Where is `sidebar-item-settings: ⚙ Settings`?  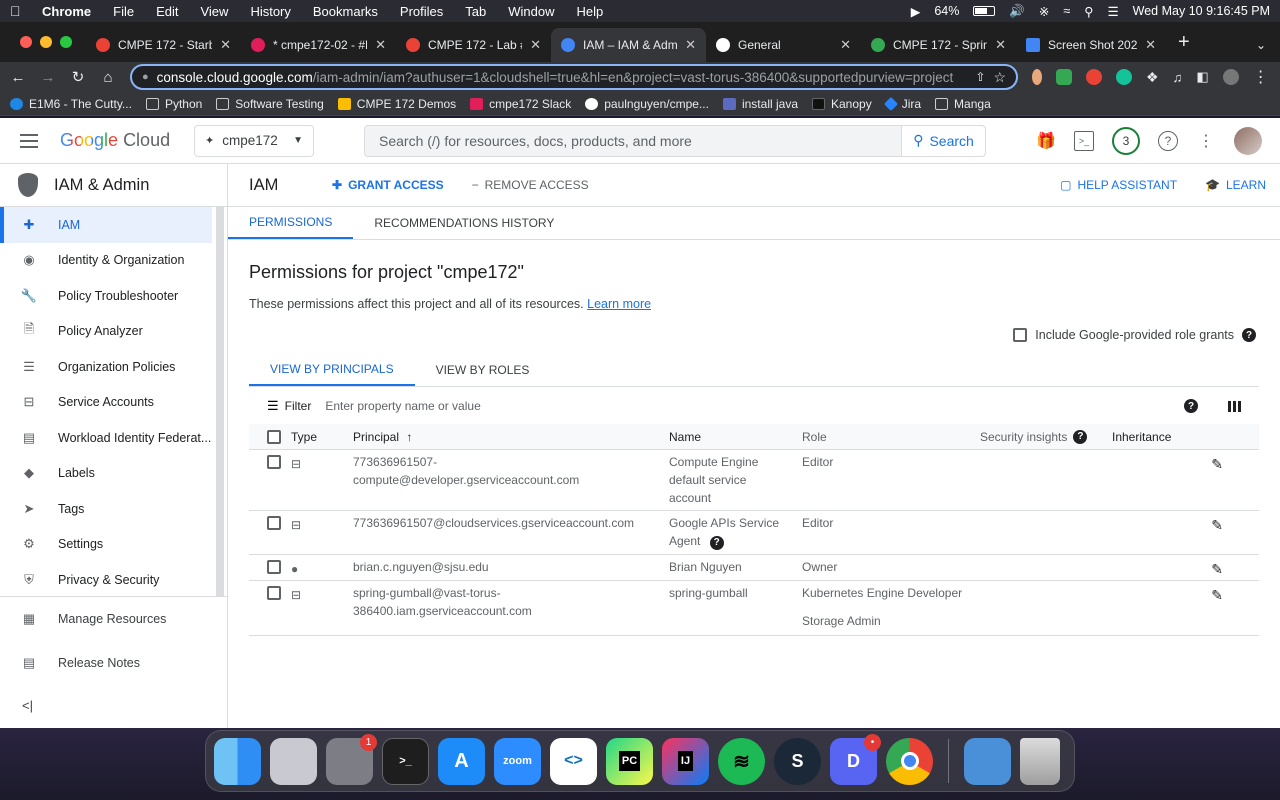
sidebar-item-settings: ⚙ Settings is located at coordinates (113, 545).